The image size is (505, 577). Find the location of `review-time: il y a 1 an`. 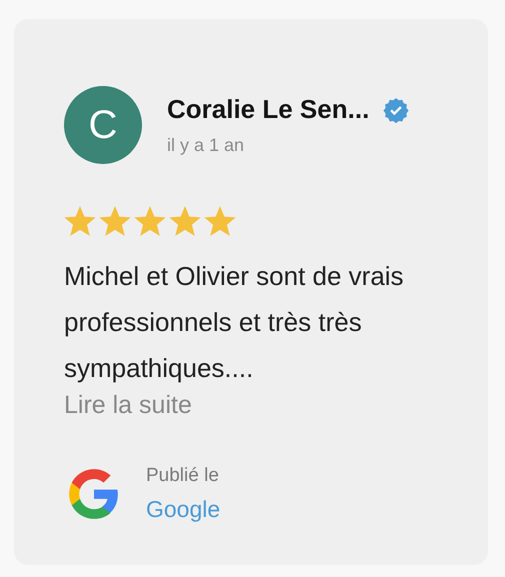

review-time: il y a 1 an is located at coordinates (206, 145).